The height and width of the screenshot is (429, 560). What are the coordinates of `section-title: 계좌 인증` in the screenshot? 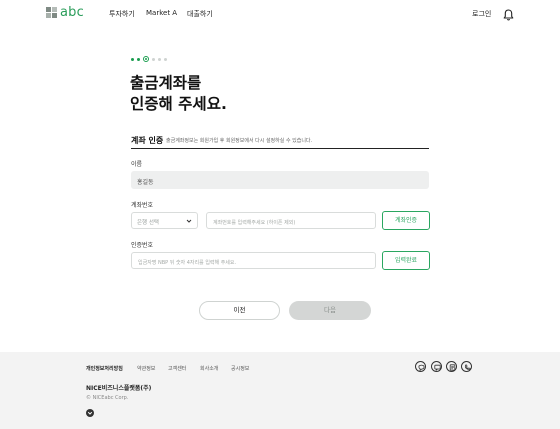 It's located at (147, 140).